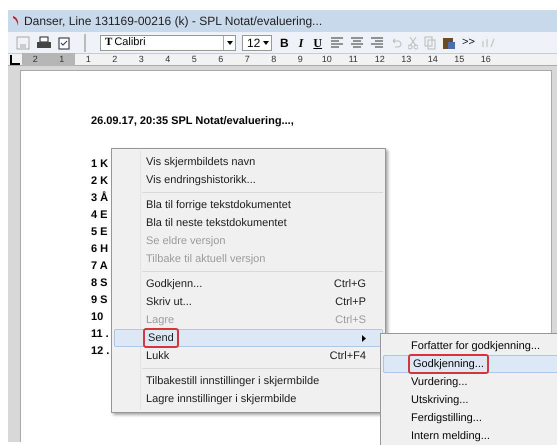 This screenshot has width=557, height=445. Describe the element at coordinates (168, 59) in the screenshot. I see `ruler-number: 4` at that location.